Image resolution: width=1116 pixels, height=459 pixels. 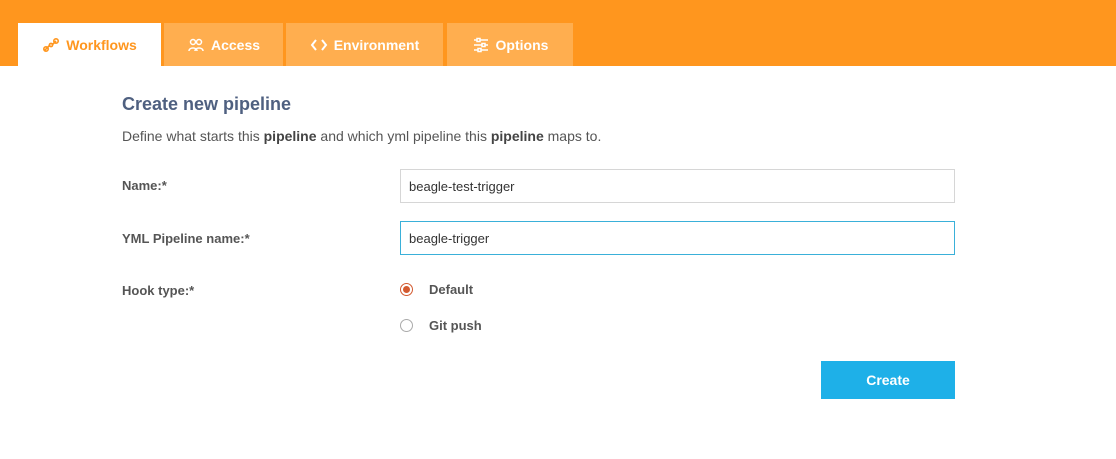 I want to click on access-icon, so click(x=196, y=45).